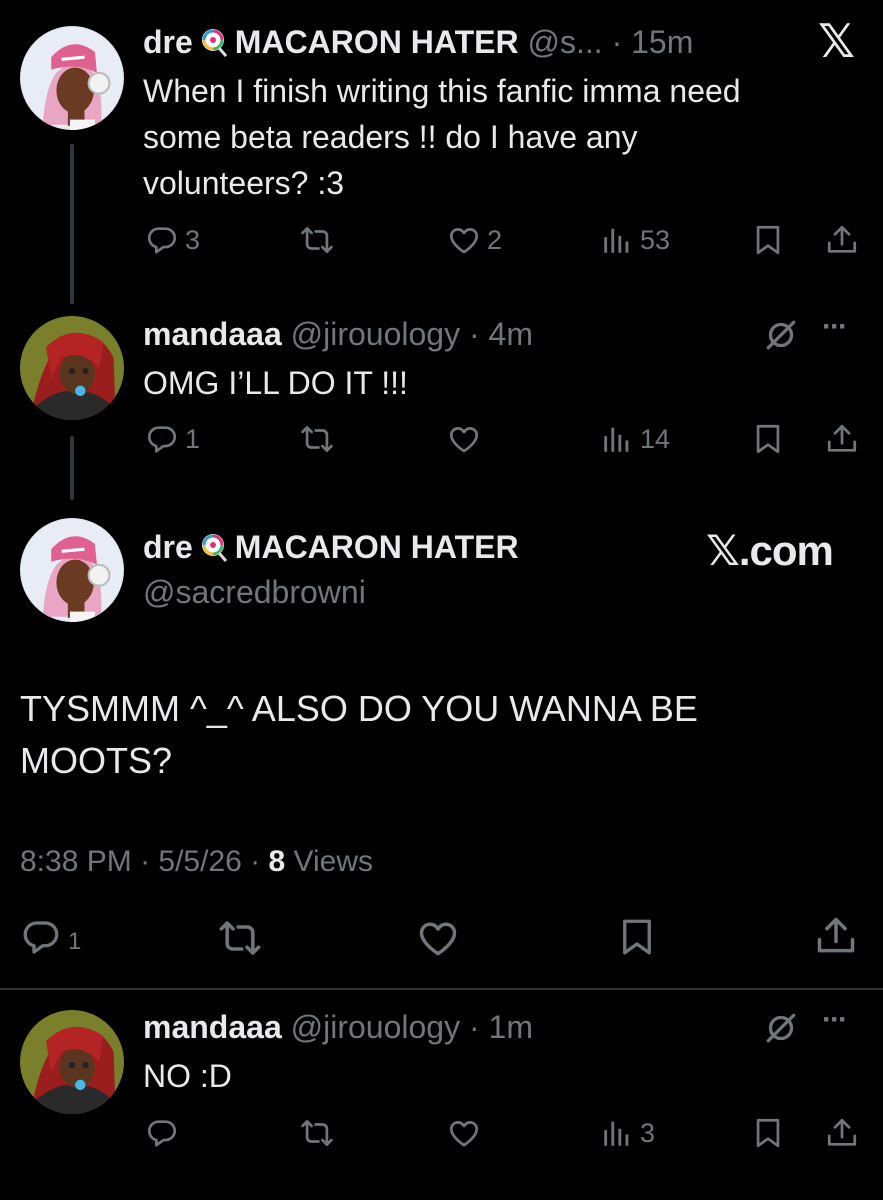 Image resolution: width=883 pixels, height=1200 pixels. I want to click on like-count: 2, so click(495, 239).